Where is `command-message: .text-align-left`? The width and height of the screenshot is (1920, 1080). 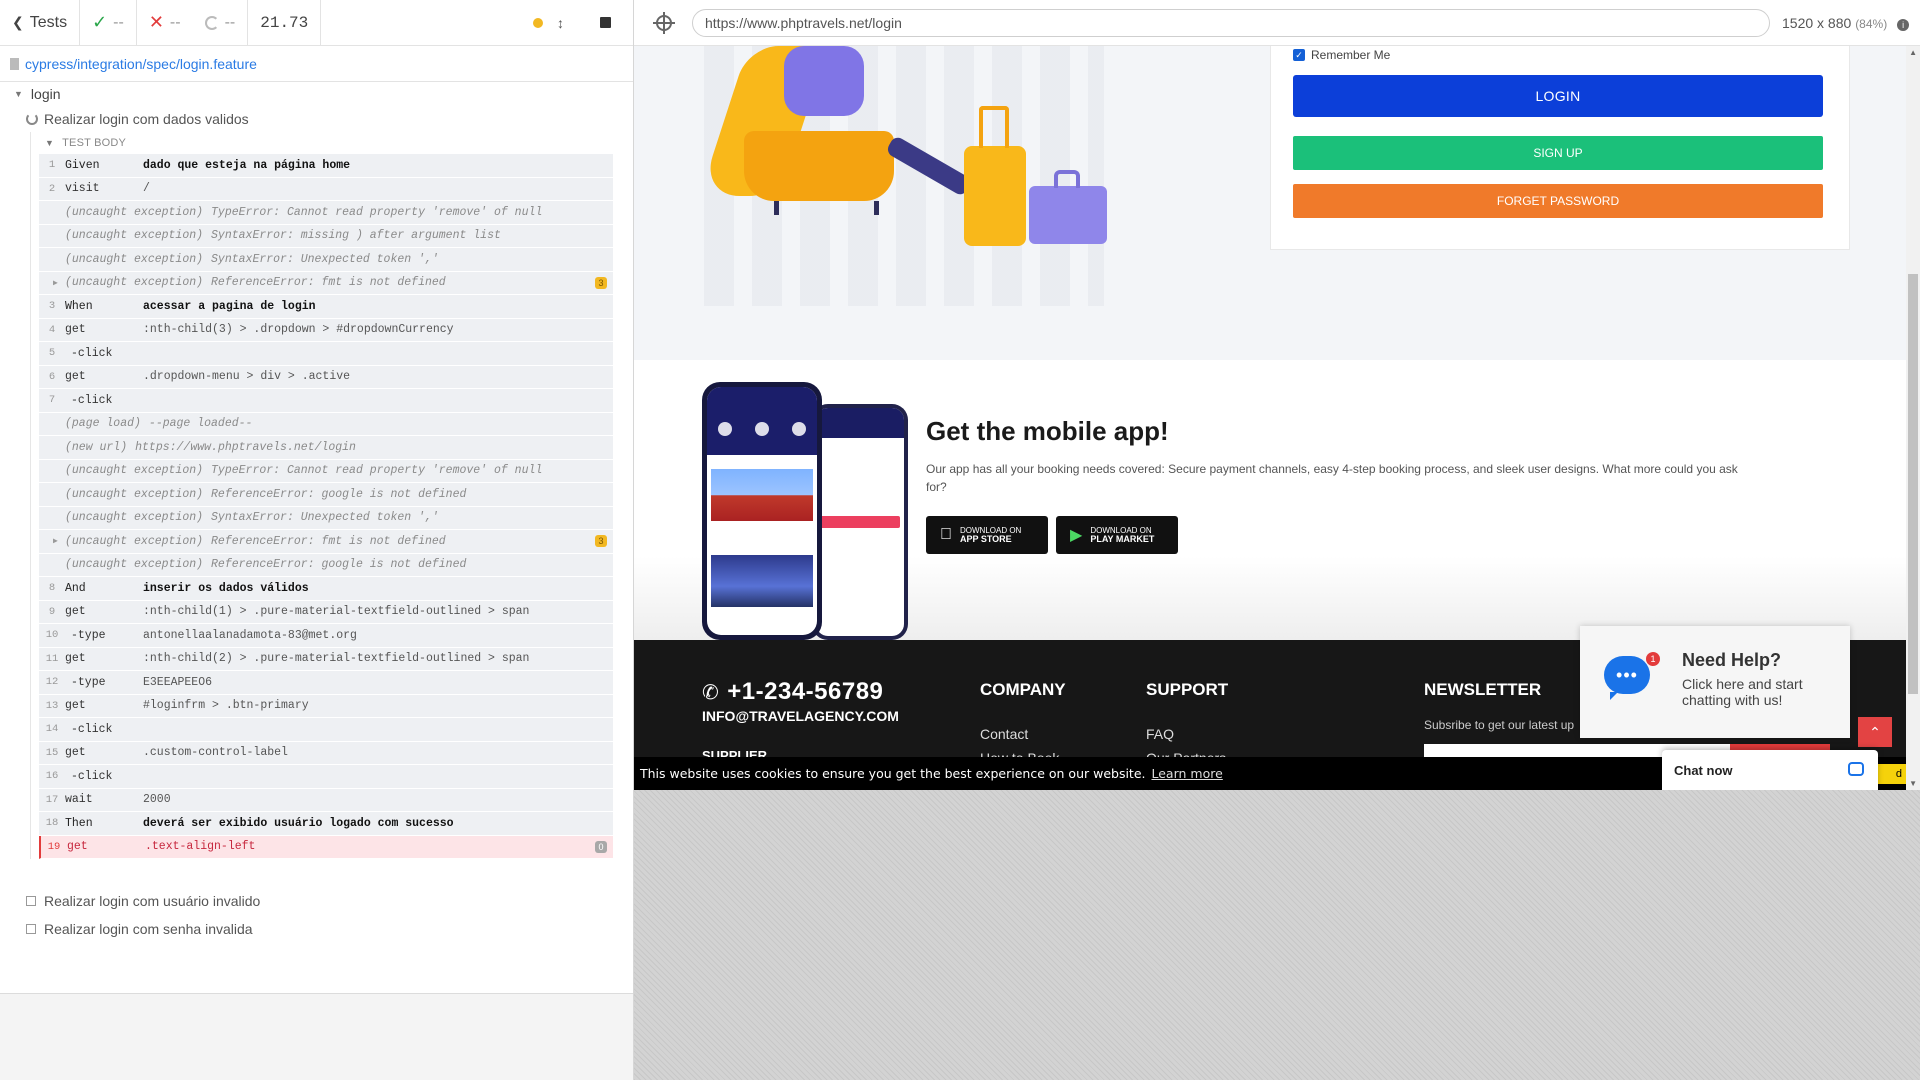 command-message: .text-align-left is located at coordinates (200, 847).